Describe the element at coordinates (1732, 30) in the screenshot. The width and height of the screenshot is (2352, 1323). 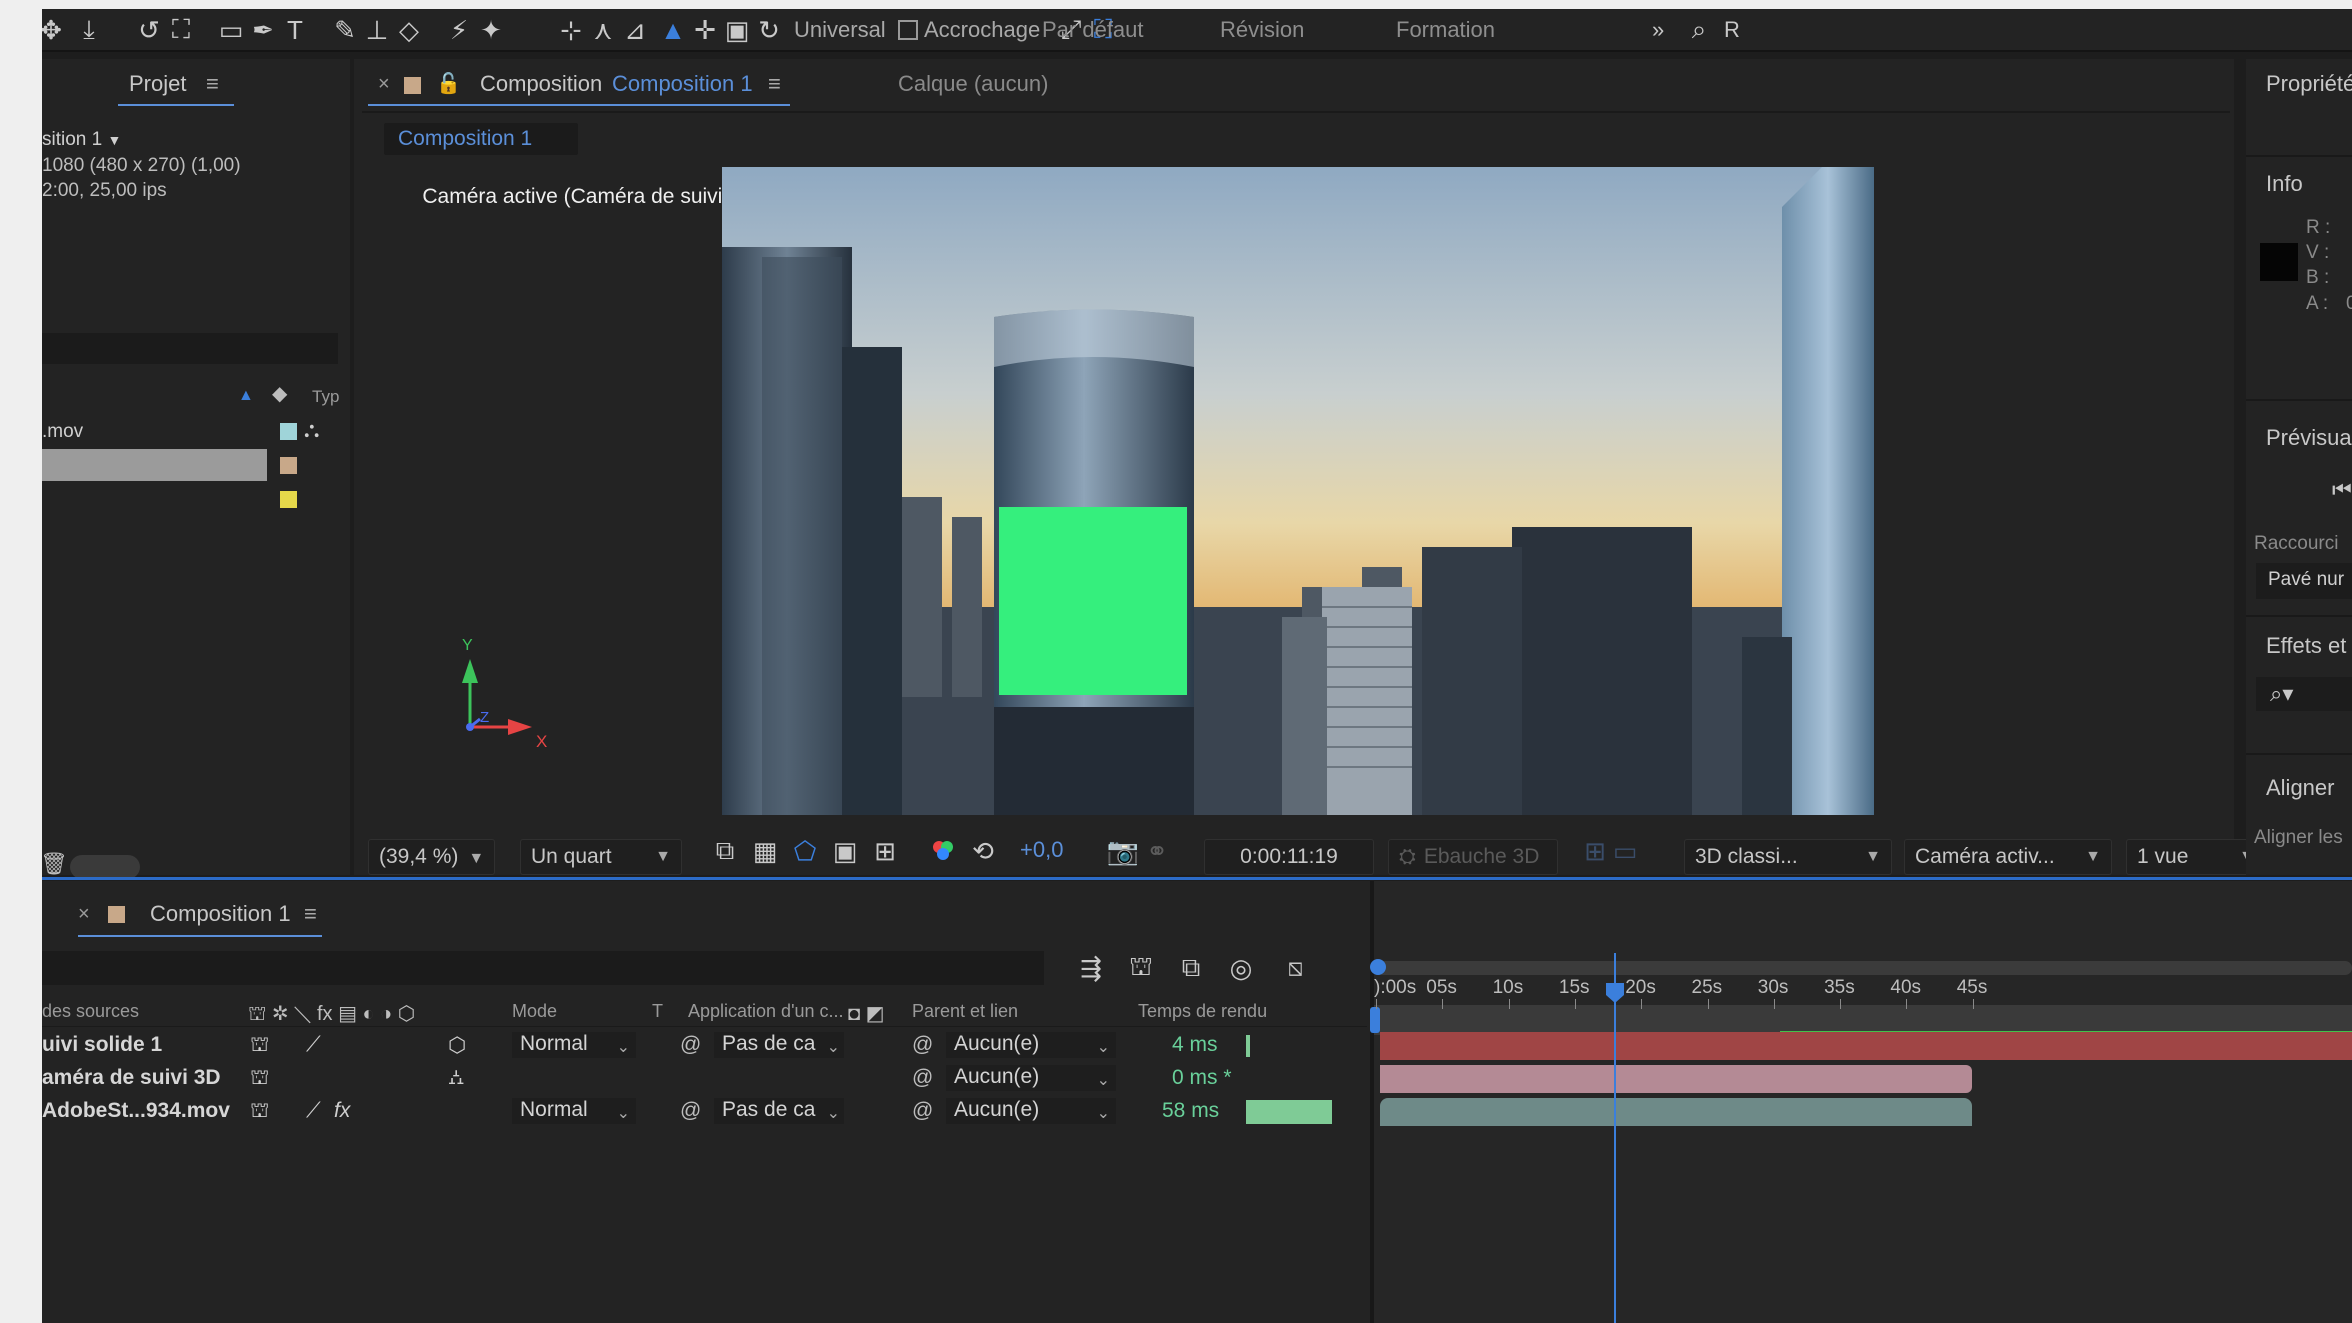
I see `search-help-label: R` at that location.